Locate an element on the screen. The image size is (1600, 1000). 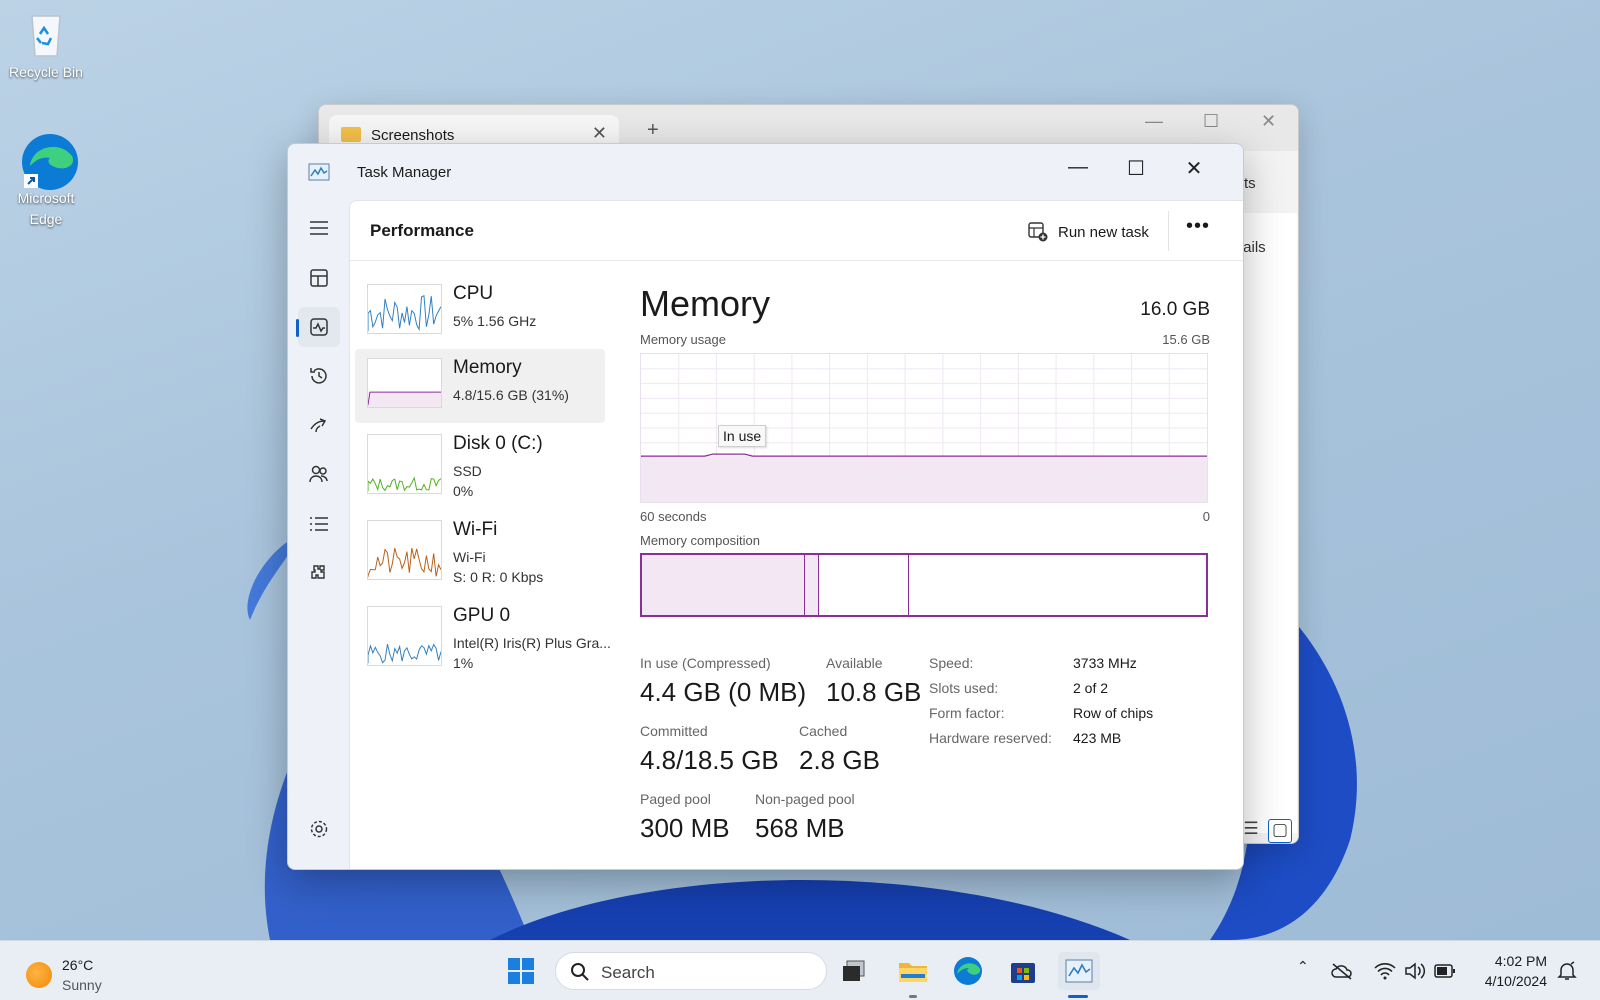
onedrive-tray is located at coordinates (1342, 971).